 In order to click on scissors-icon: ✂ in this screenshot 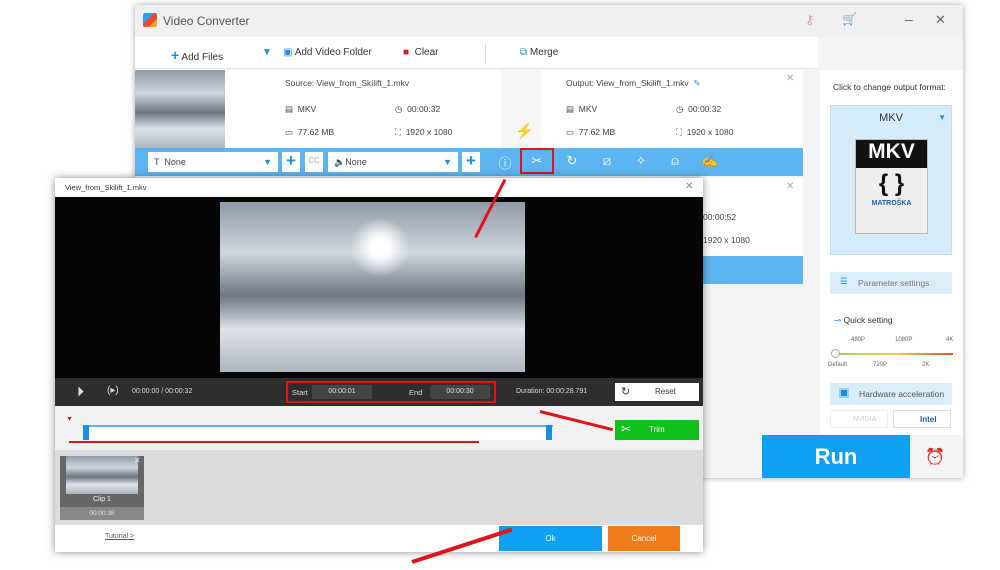, I will do `click(626, 429)`.